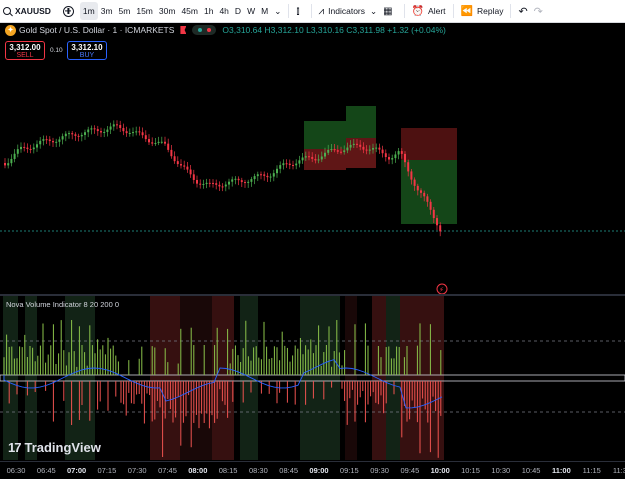  What do you see at coordinates (62, 304) in the screenshot?
I see `indicator-legend: Nova Volume Indicator 8 20 200 0` at bounding box center [62, 304].